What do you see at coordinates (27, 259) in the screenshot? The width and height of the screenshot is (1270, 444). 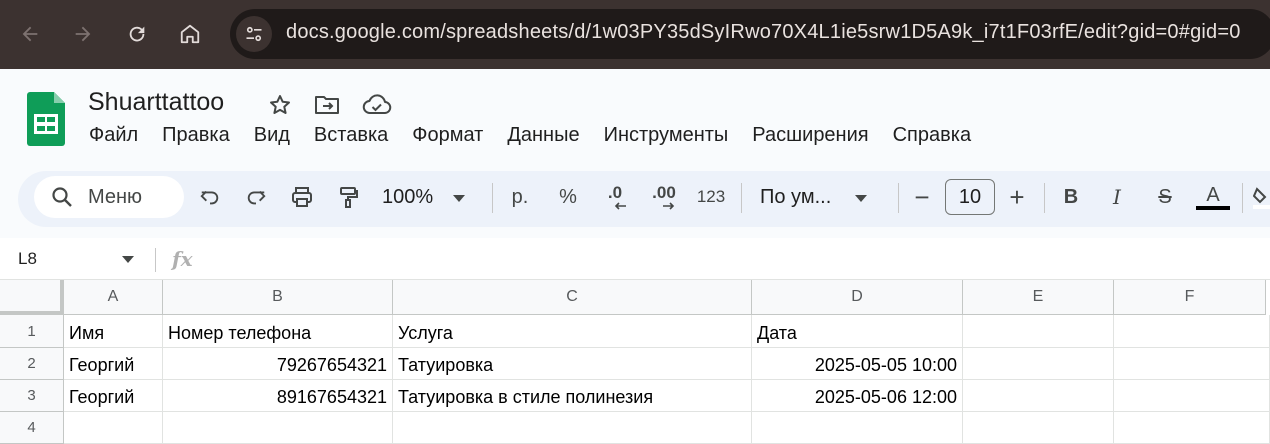 I see `name-box: L8` at bounding box center [27, 259].